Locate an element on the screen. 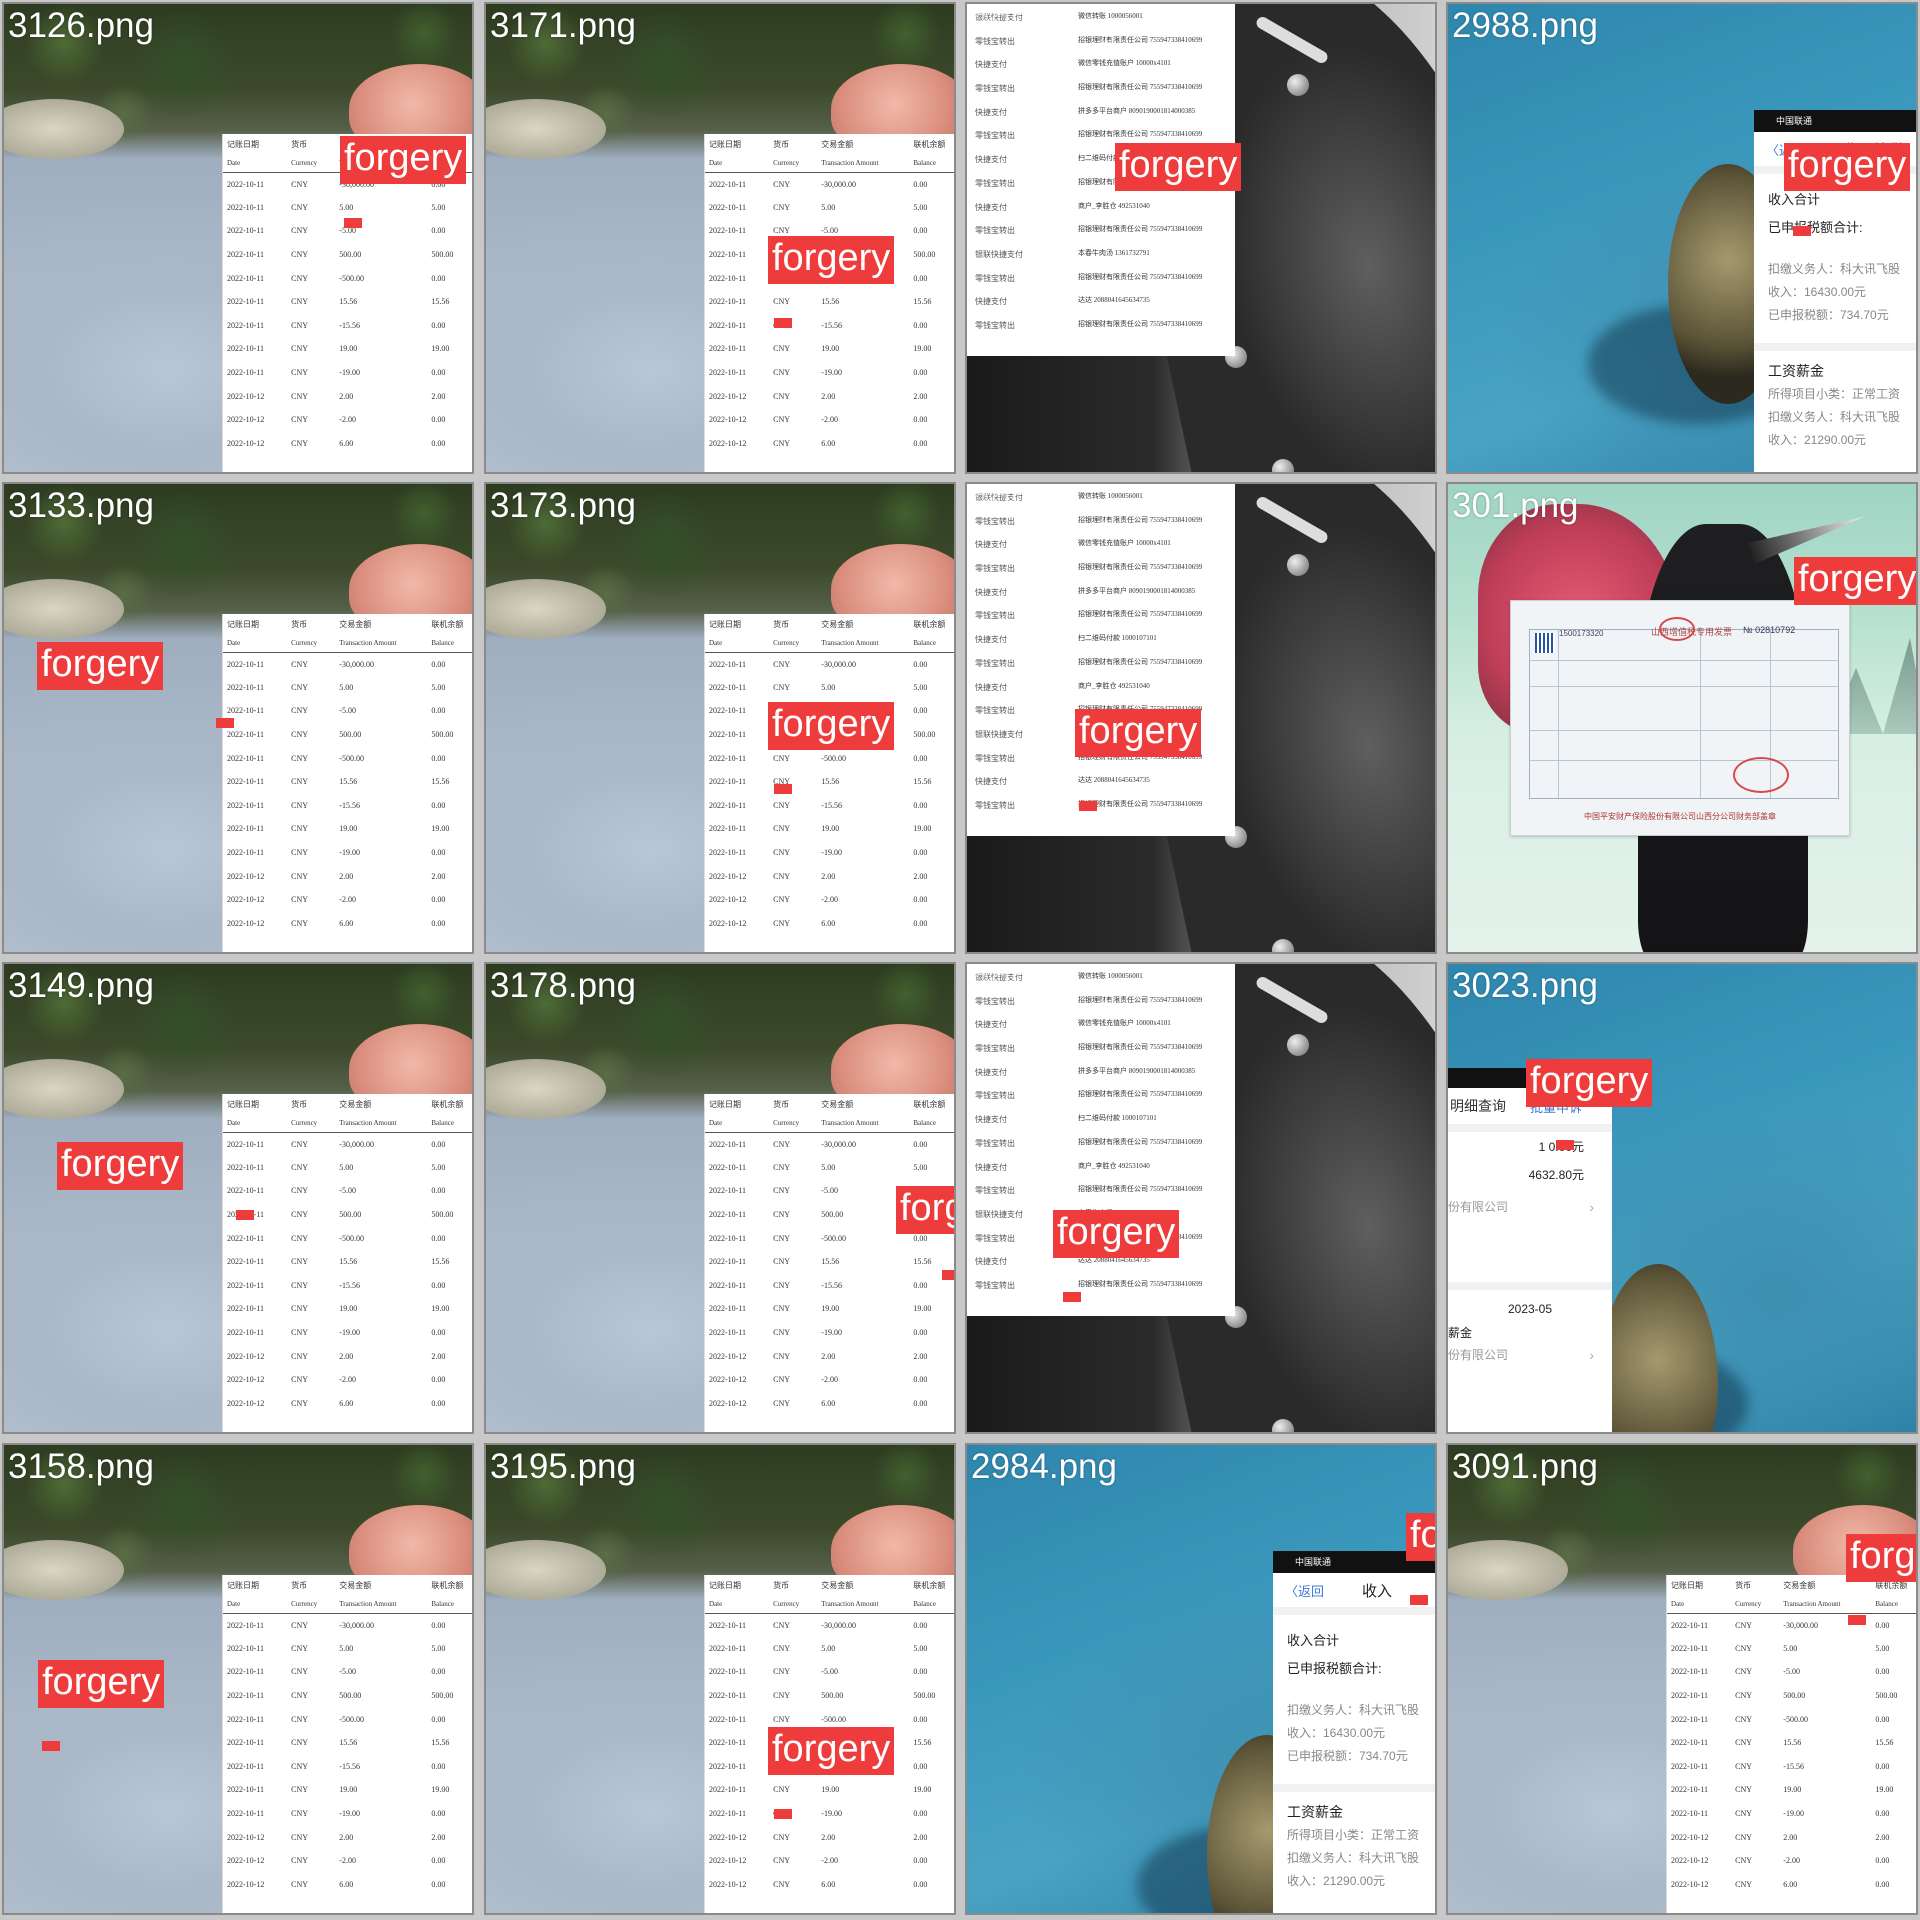 The height and width of the screenshot is (1920, 1920). list-item: 快捷支付 商户_李胜仓 492531040 is located at coordinates (1105, 1174).